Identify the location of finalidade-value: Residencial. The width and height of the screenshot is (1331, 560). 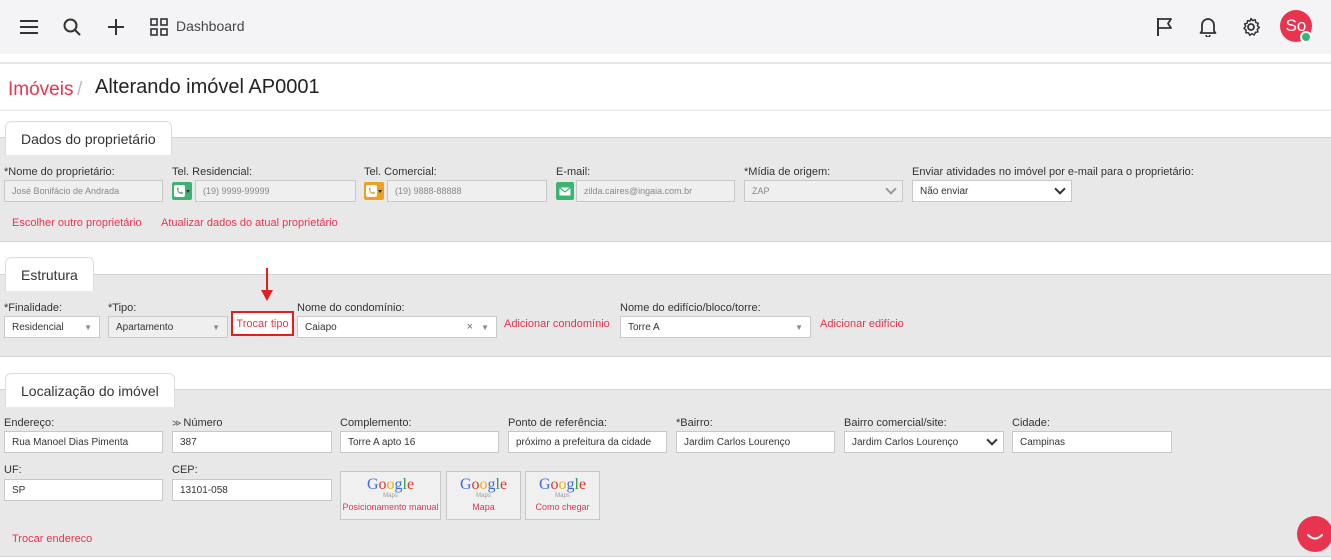
(38, 327).